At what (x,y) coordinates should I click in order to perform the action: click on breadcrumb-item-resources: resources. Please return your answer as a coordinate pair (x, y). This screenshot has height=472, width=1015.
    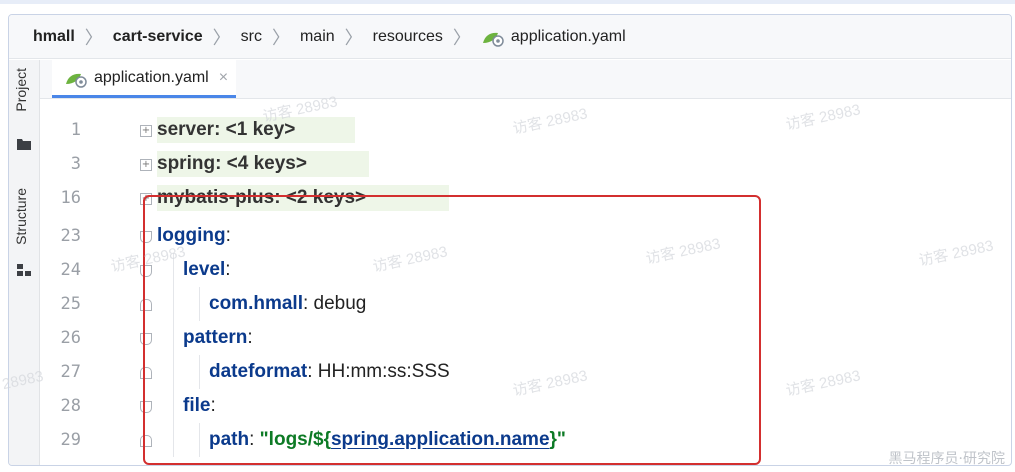
    Looking at the image, I should click on (408, 37).